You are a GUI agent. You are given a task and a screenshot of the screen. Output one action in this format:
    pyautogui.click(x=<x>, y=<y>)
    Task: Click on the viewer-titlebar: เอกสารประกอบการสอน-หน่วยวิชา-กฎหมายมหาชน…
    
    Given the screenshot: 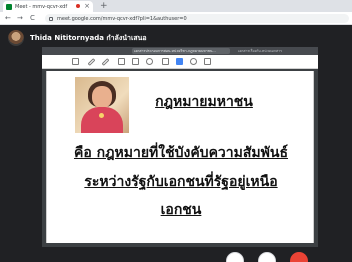 What is the action you would take?
    pyautogui.click(x=180, y=51)
    